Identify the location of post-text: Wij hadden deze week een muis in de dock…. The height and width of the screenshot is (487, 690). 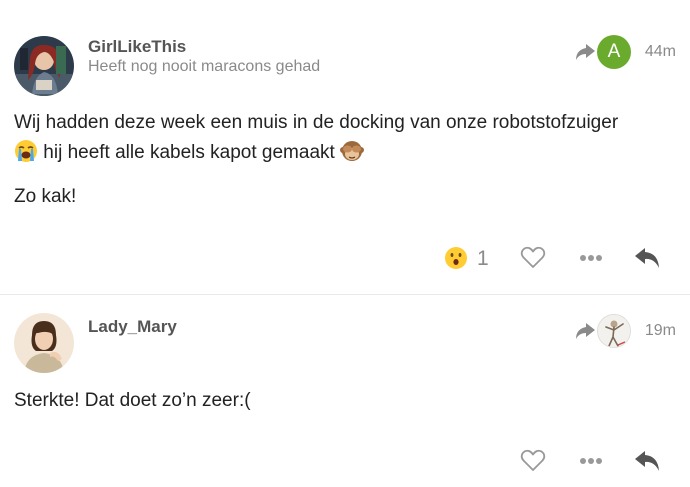
(316, 122).